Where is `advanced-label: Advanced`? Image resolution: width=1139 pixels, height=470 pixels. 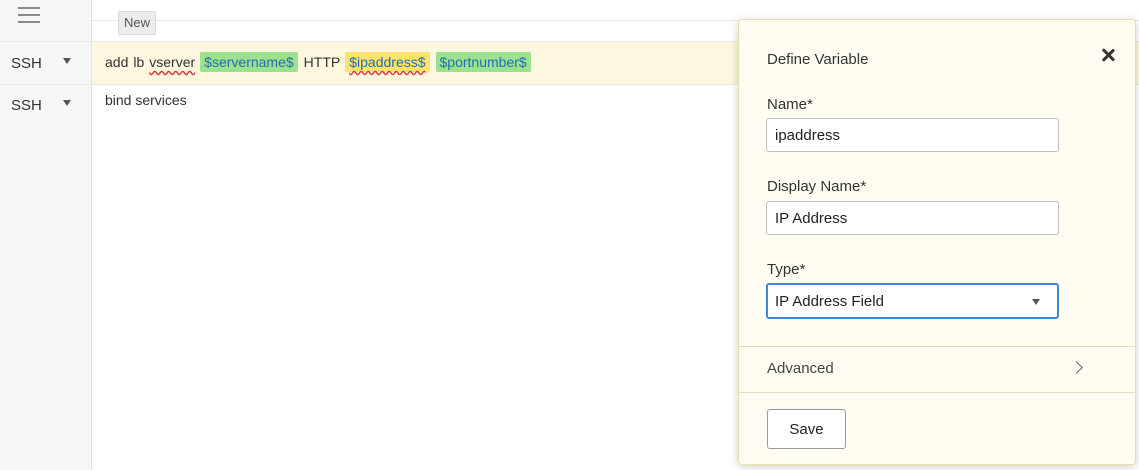
advanced-label: Advanced is located at coordinates (800, 368).